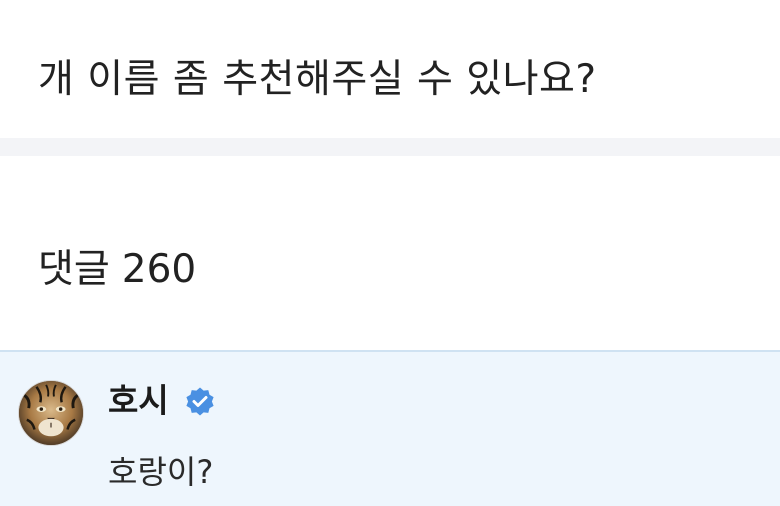 The image size is (780, 506). I want to click on comments-count-heading: 댓글 260, so click(117, 270).